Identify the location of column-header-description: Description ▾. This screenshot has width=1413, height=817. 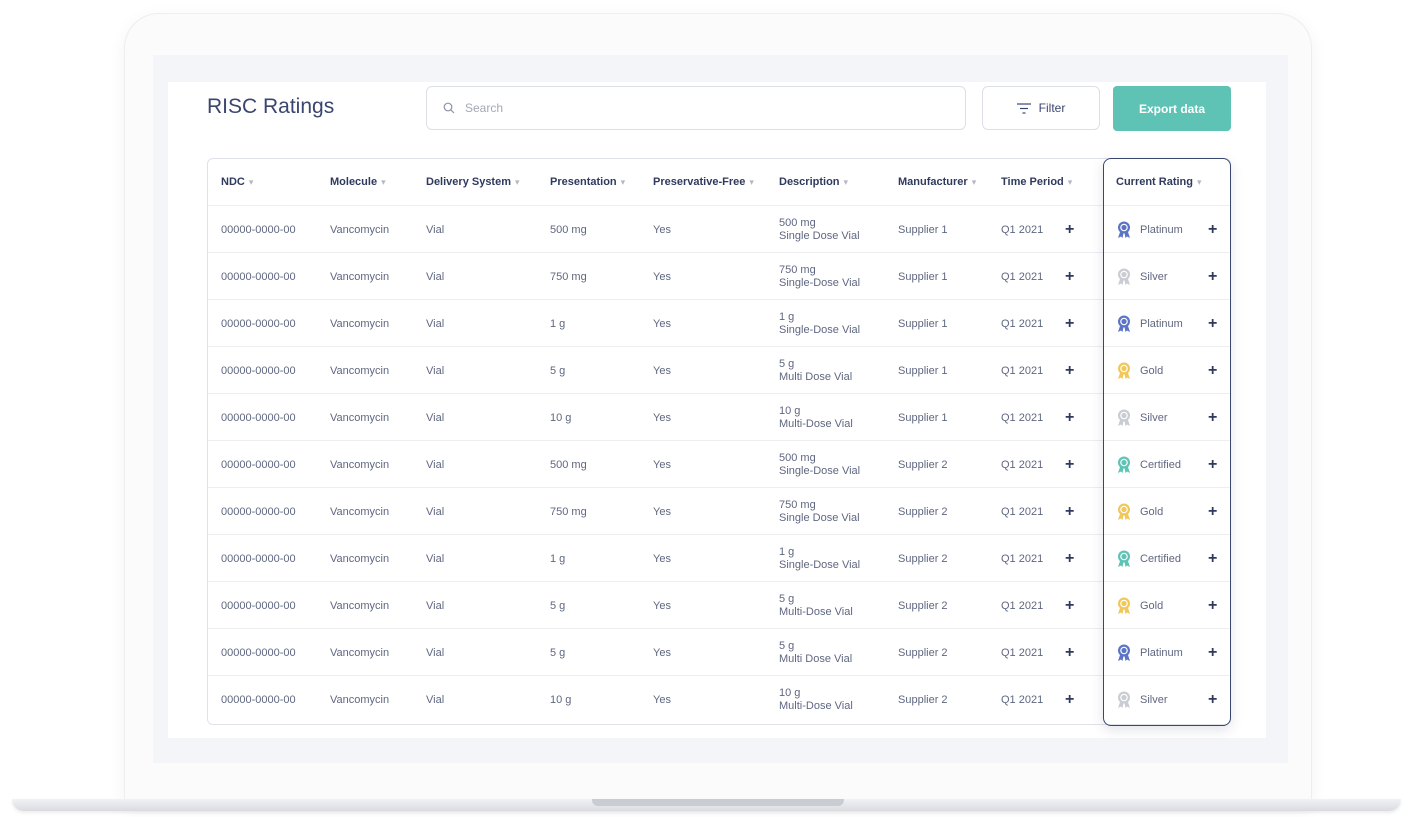
(813, 182).